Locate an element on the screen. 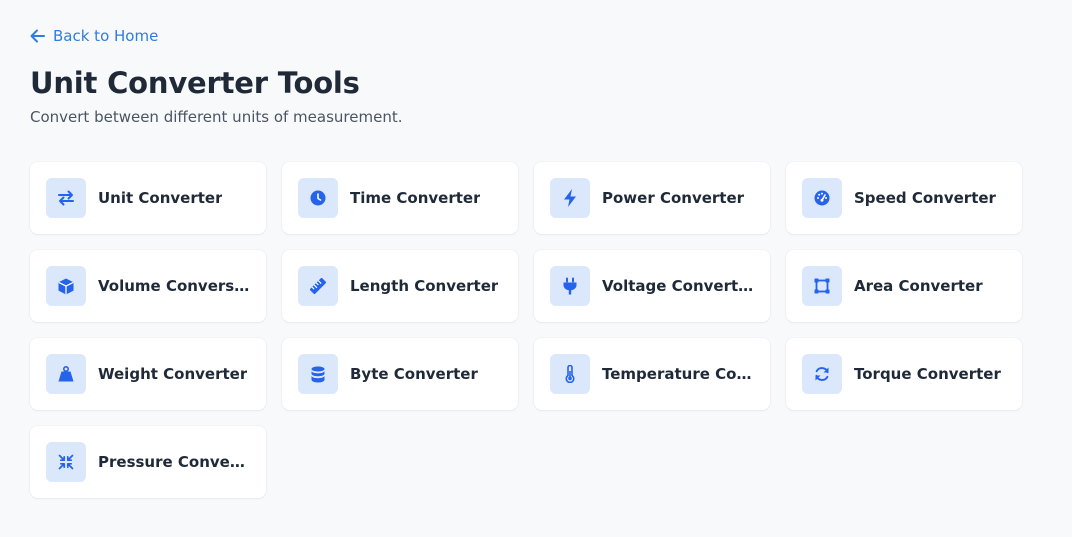 The width and height of the screenshot is (1072, 537). tool-card-area-converter: Area Converter is located at coordinates (904, 286).